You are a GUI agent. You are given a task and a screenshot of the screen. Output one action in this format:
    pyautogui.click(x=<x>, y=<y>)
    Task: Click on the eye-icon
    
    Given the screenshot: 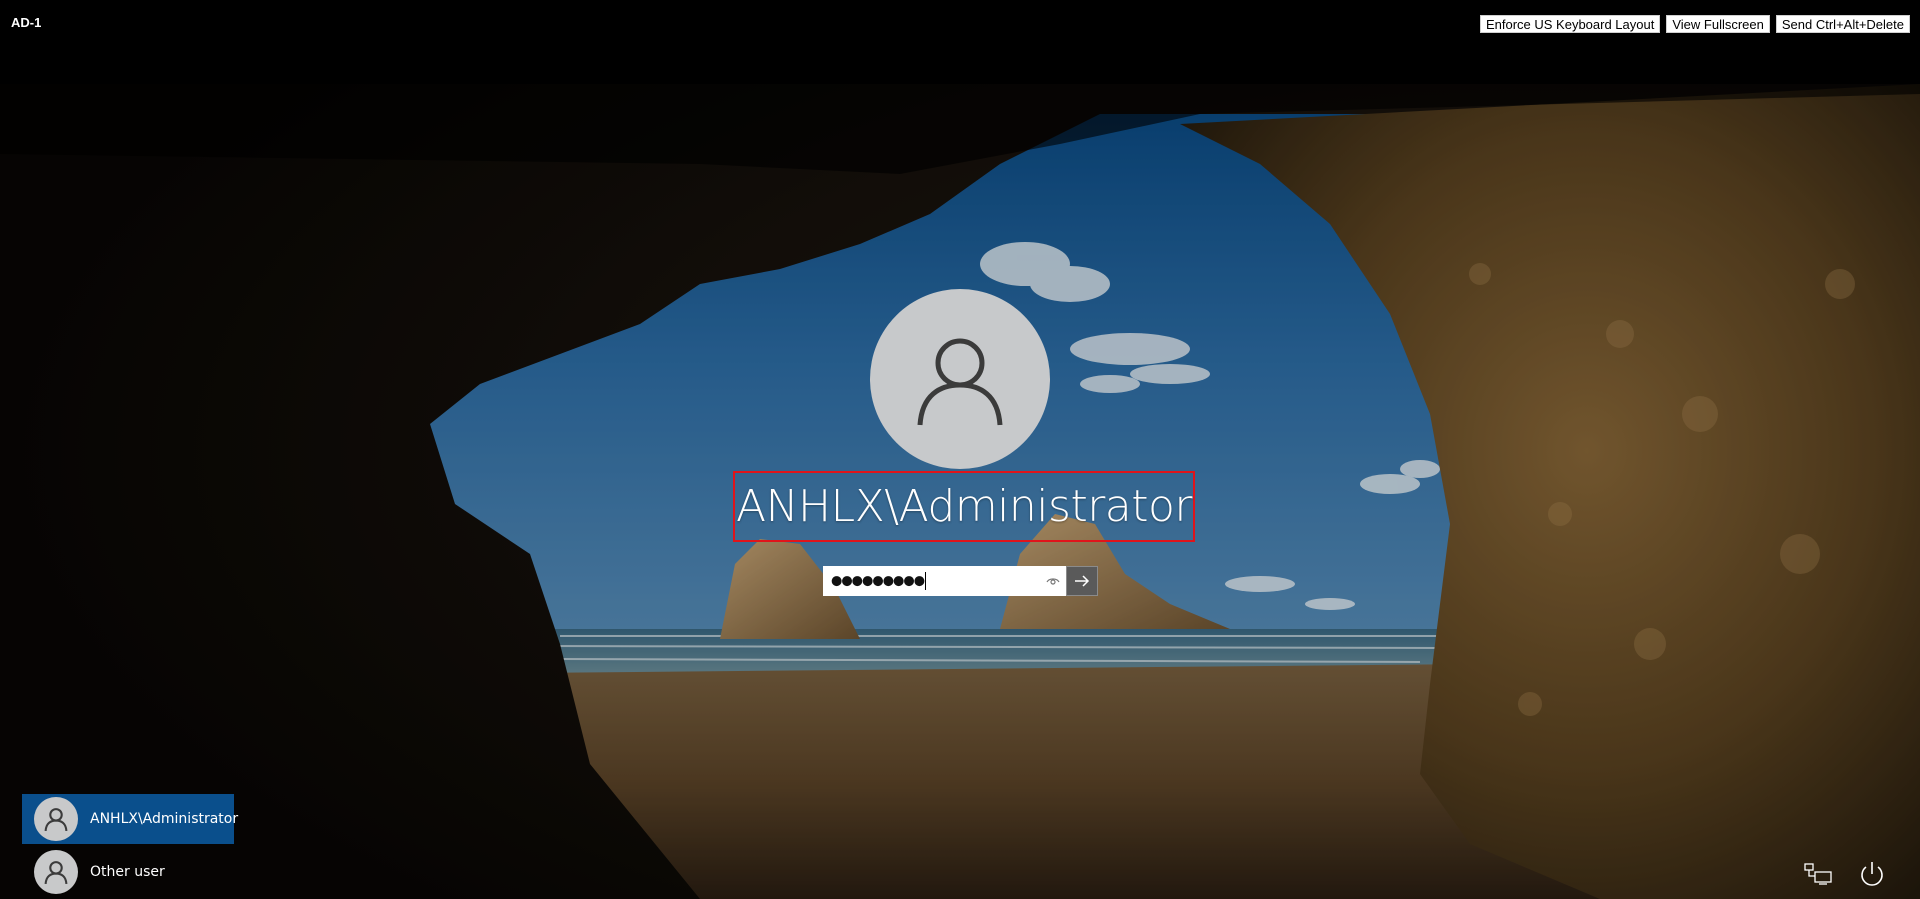 What is the action you would take?
    pyautogui.click(x=1053, y=581)
    